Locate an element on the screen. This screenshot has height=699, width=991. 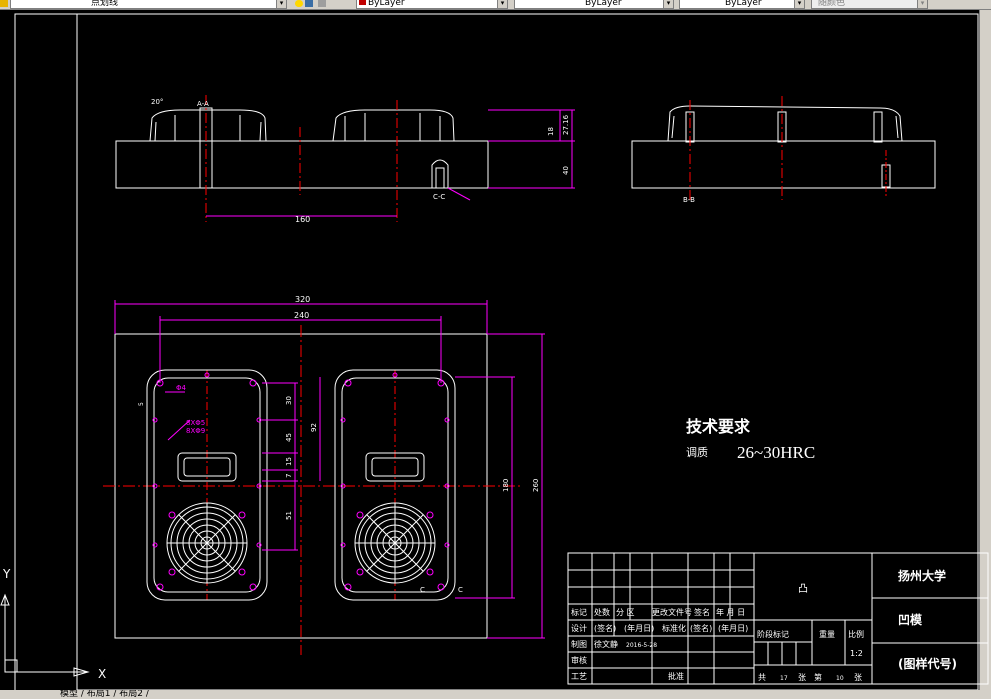
linetype2-dropdown-value: ByLayer is located at coordinates (603, 4).